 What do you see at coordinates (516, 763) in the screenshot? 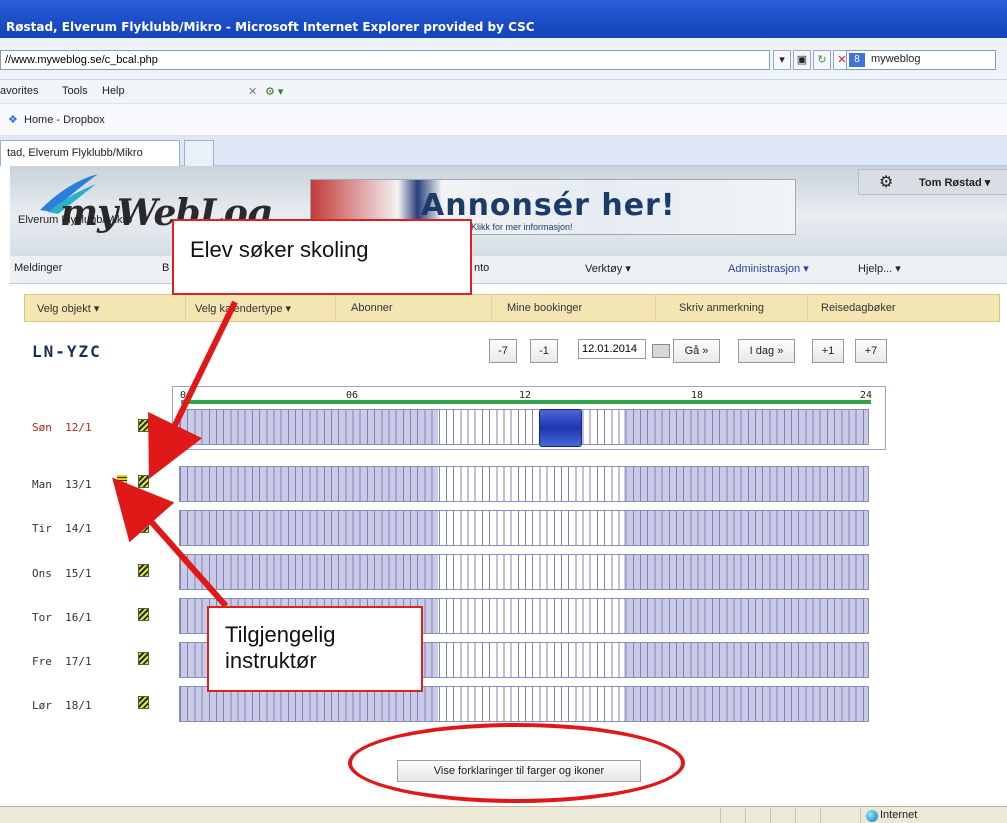
I see `highlight-ellipse` at bounding box center [516, 763].